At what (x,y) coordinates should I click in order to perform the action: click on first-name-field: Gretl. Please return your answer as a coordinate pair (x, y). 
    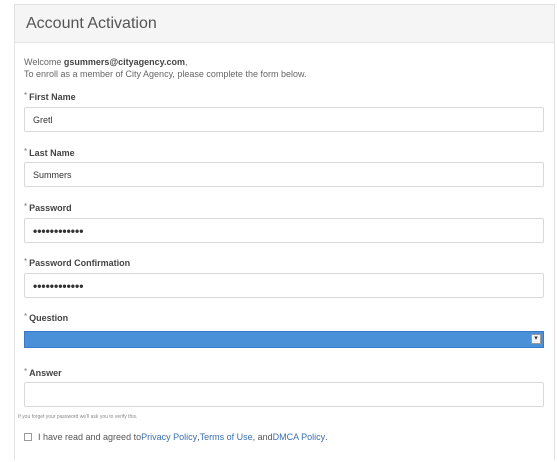
    Looking at the image, I should click on (284, 119).